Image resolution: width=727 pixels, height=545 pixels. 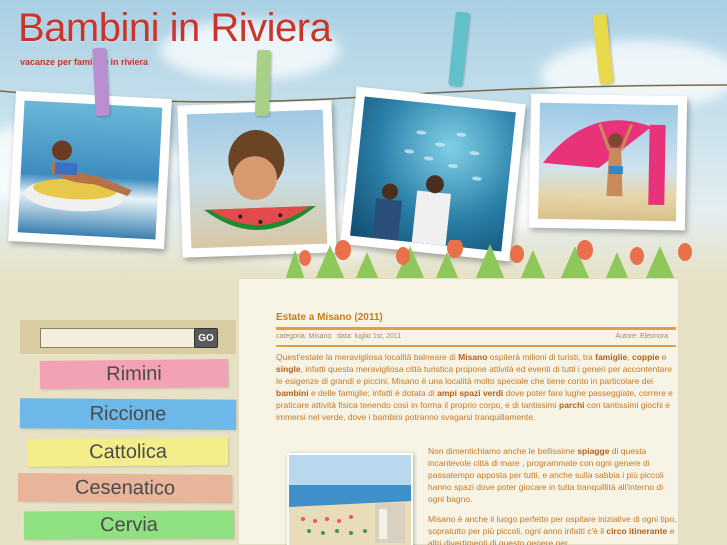 I want to click on waterslide-image, so click(x=78, y=176).